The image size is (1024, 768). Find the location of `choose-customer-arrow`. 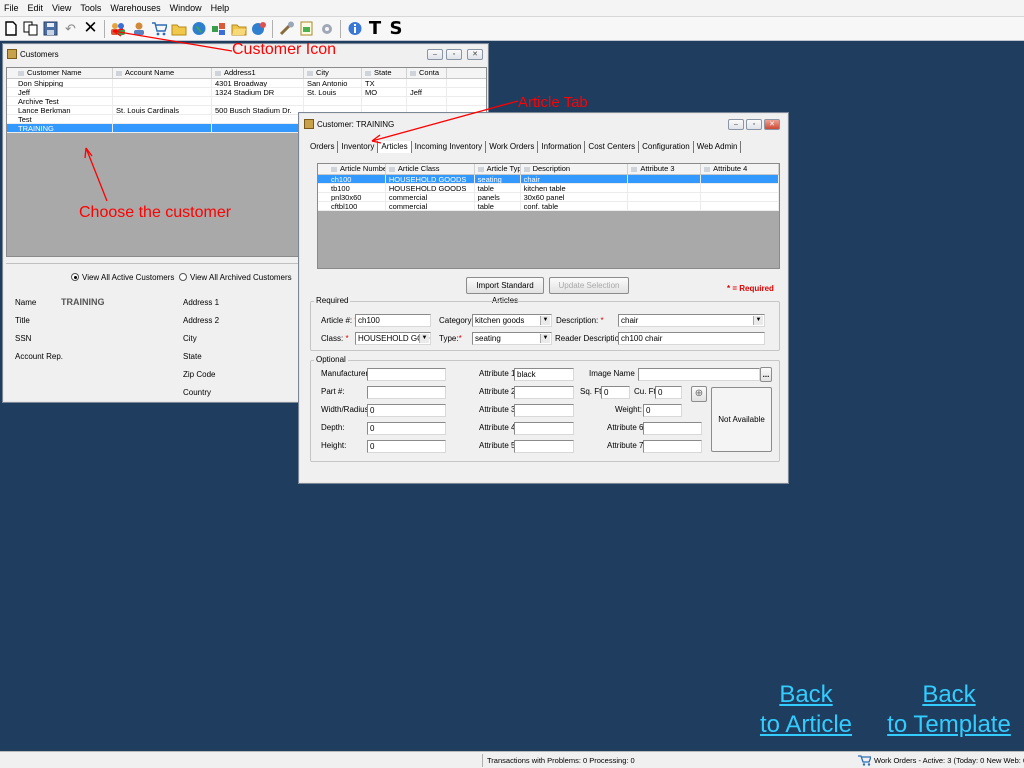

choose-customer-arrow is located at coordinates (96, 174).